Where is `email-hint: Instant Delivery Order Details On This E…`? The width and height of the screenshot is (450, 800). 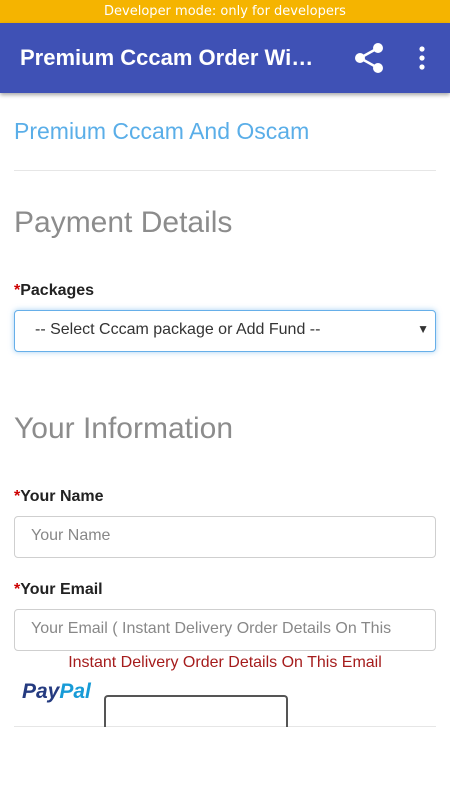
email-hint: Instant Delivery Order Details On This E… is located at coordinates (225, 662).